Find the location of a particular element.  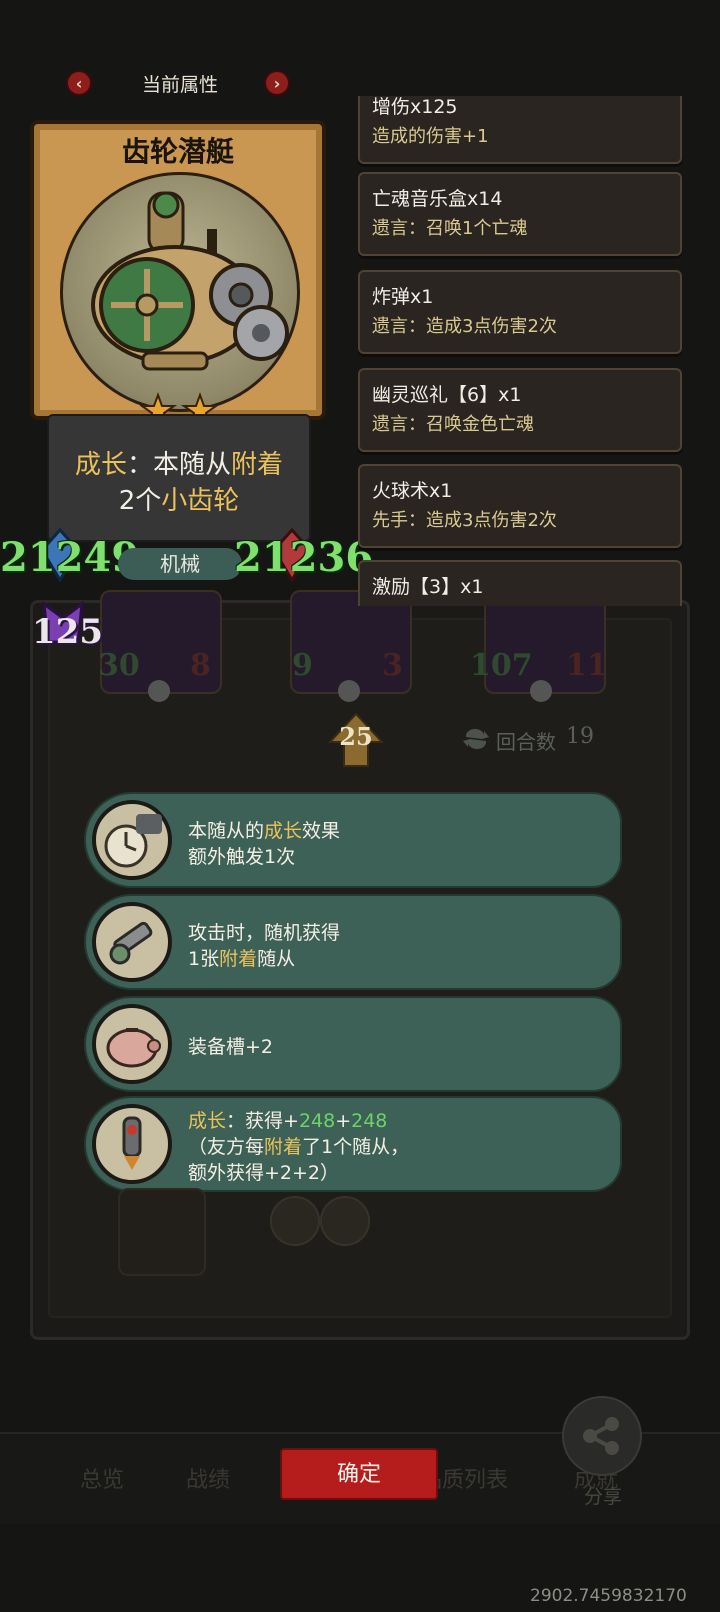

minion-description-line2: 2个小齿轮 is located at coordinates (179, 501).